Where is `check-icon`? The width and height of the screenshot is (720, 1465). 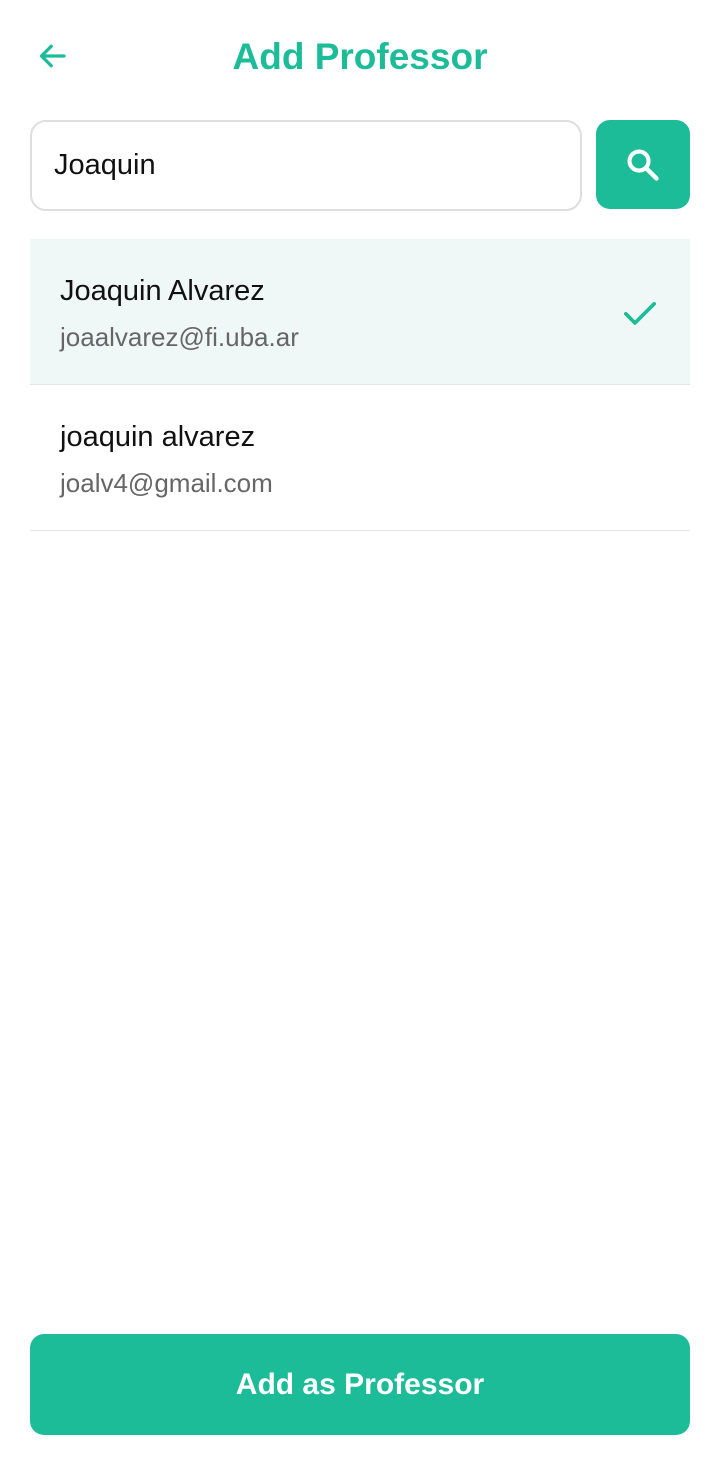
check-icon is located at coordinates (640, 313).